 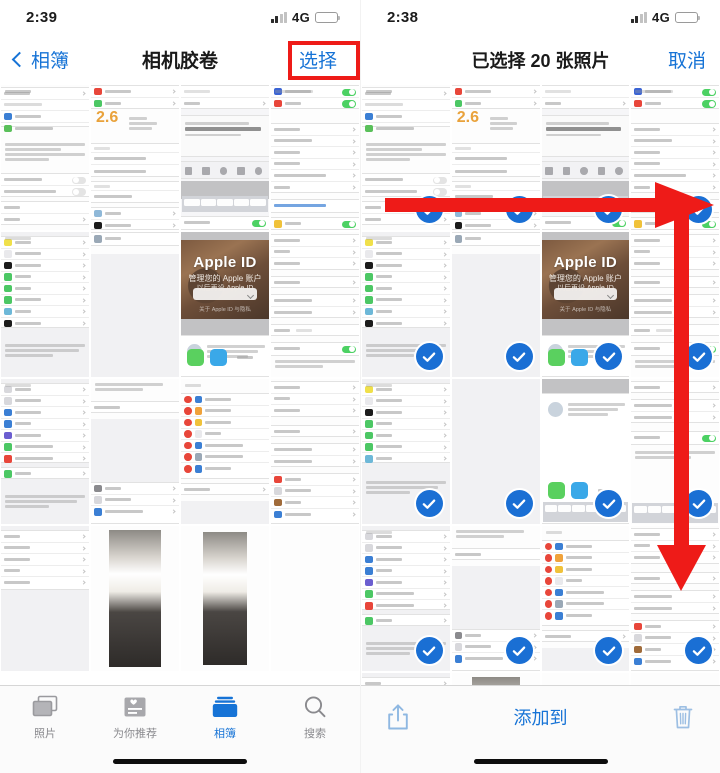 I want to click on for-you-icon, so click(x=135, y=707).